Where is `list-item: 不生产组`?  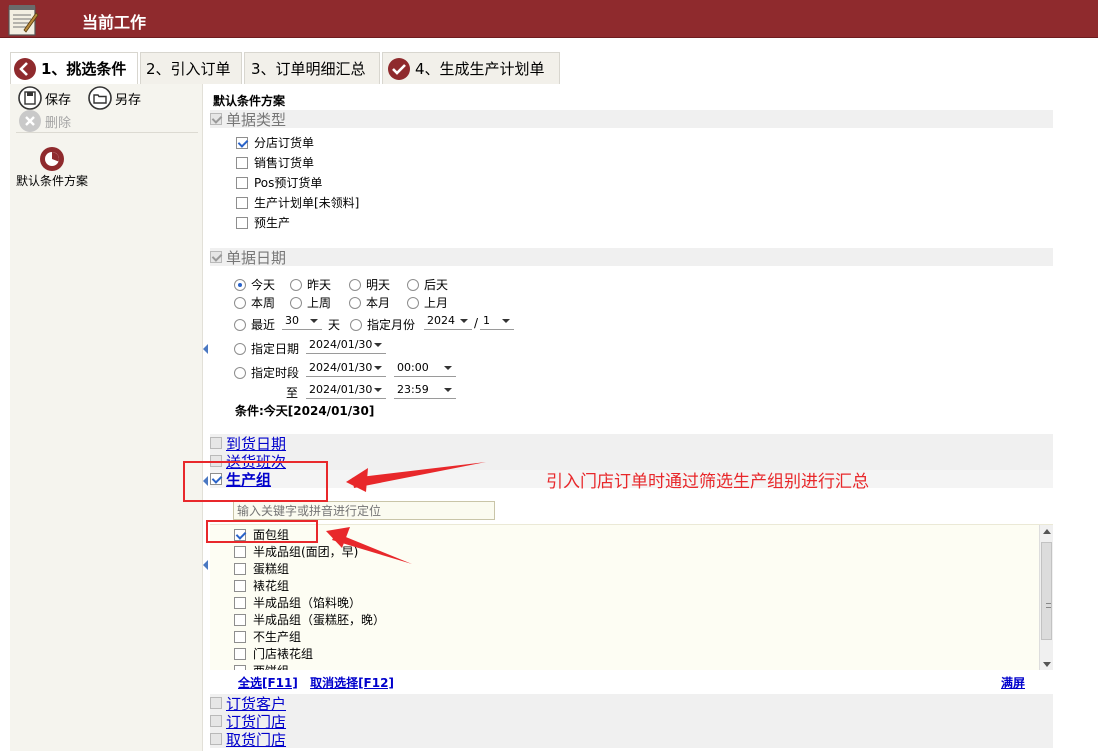
list-item: 不生产组 is located at coordinates (267, 636).